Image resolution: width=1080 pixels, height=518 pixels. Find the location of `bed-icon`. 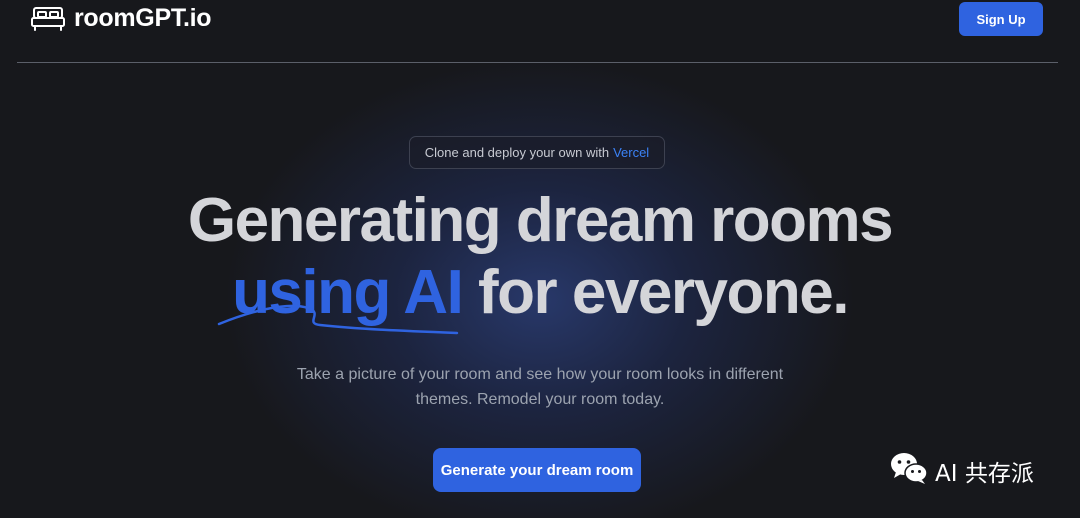

bed-icon is located at coordinates (48, 19).